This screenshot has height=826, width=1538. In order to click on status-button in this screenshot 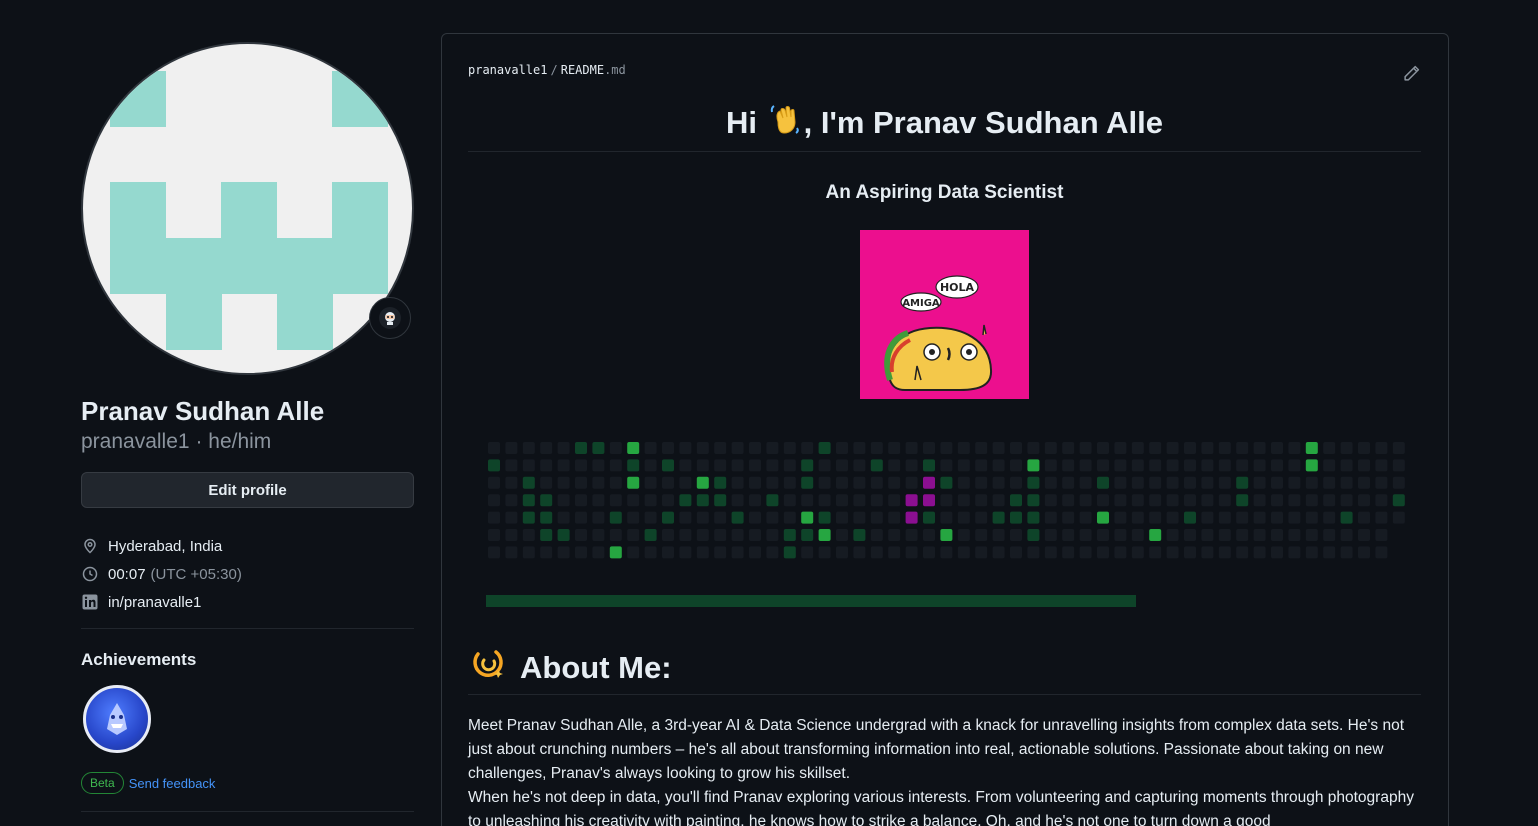, I will do `click(390, 318)`.